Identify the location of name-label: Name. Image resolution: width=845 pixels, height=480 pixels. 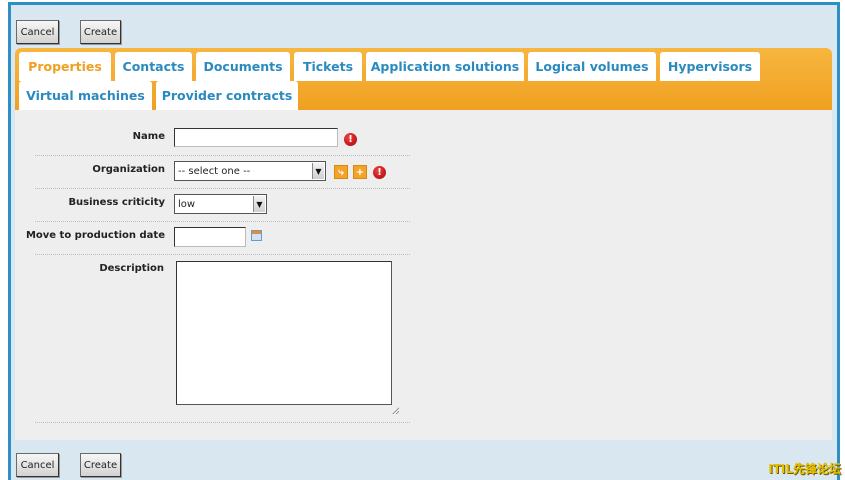
(148, 136).